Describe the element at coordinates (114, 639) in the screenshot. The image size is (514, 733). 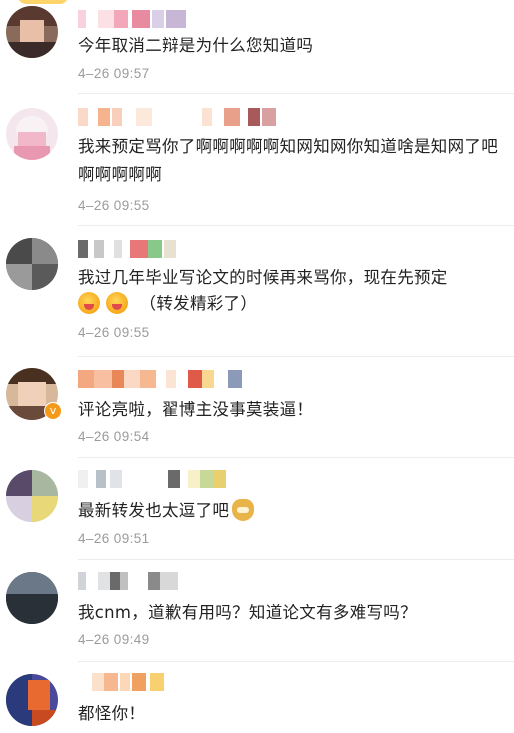
I see `comment-time: 4–26 09:49` at that location.